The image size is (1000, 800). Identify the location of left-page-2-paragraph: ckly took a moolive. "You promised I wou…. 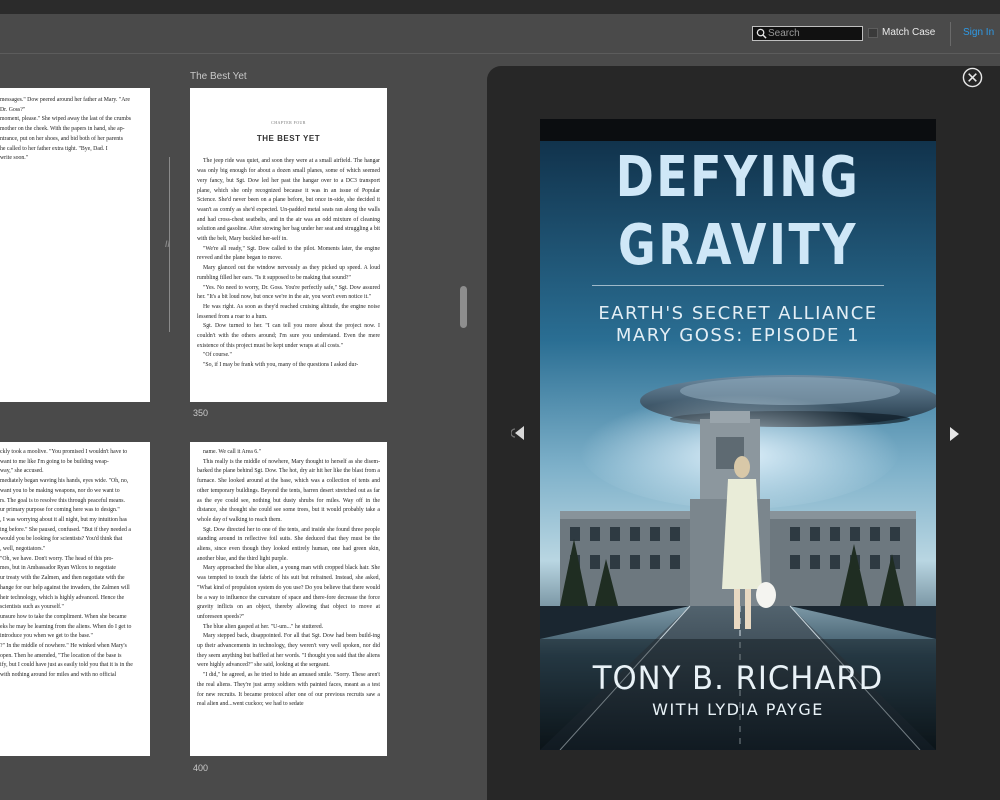
(64, 452).